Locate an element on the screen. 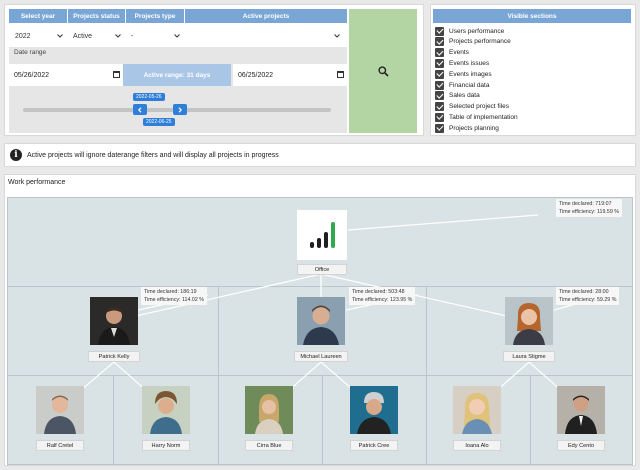 The width and height of the screenshot is (640, 470). select-status: Active is located at coordinates (96, 36).